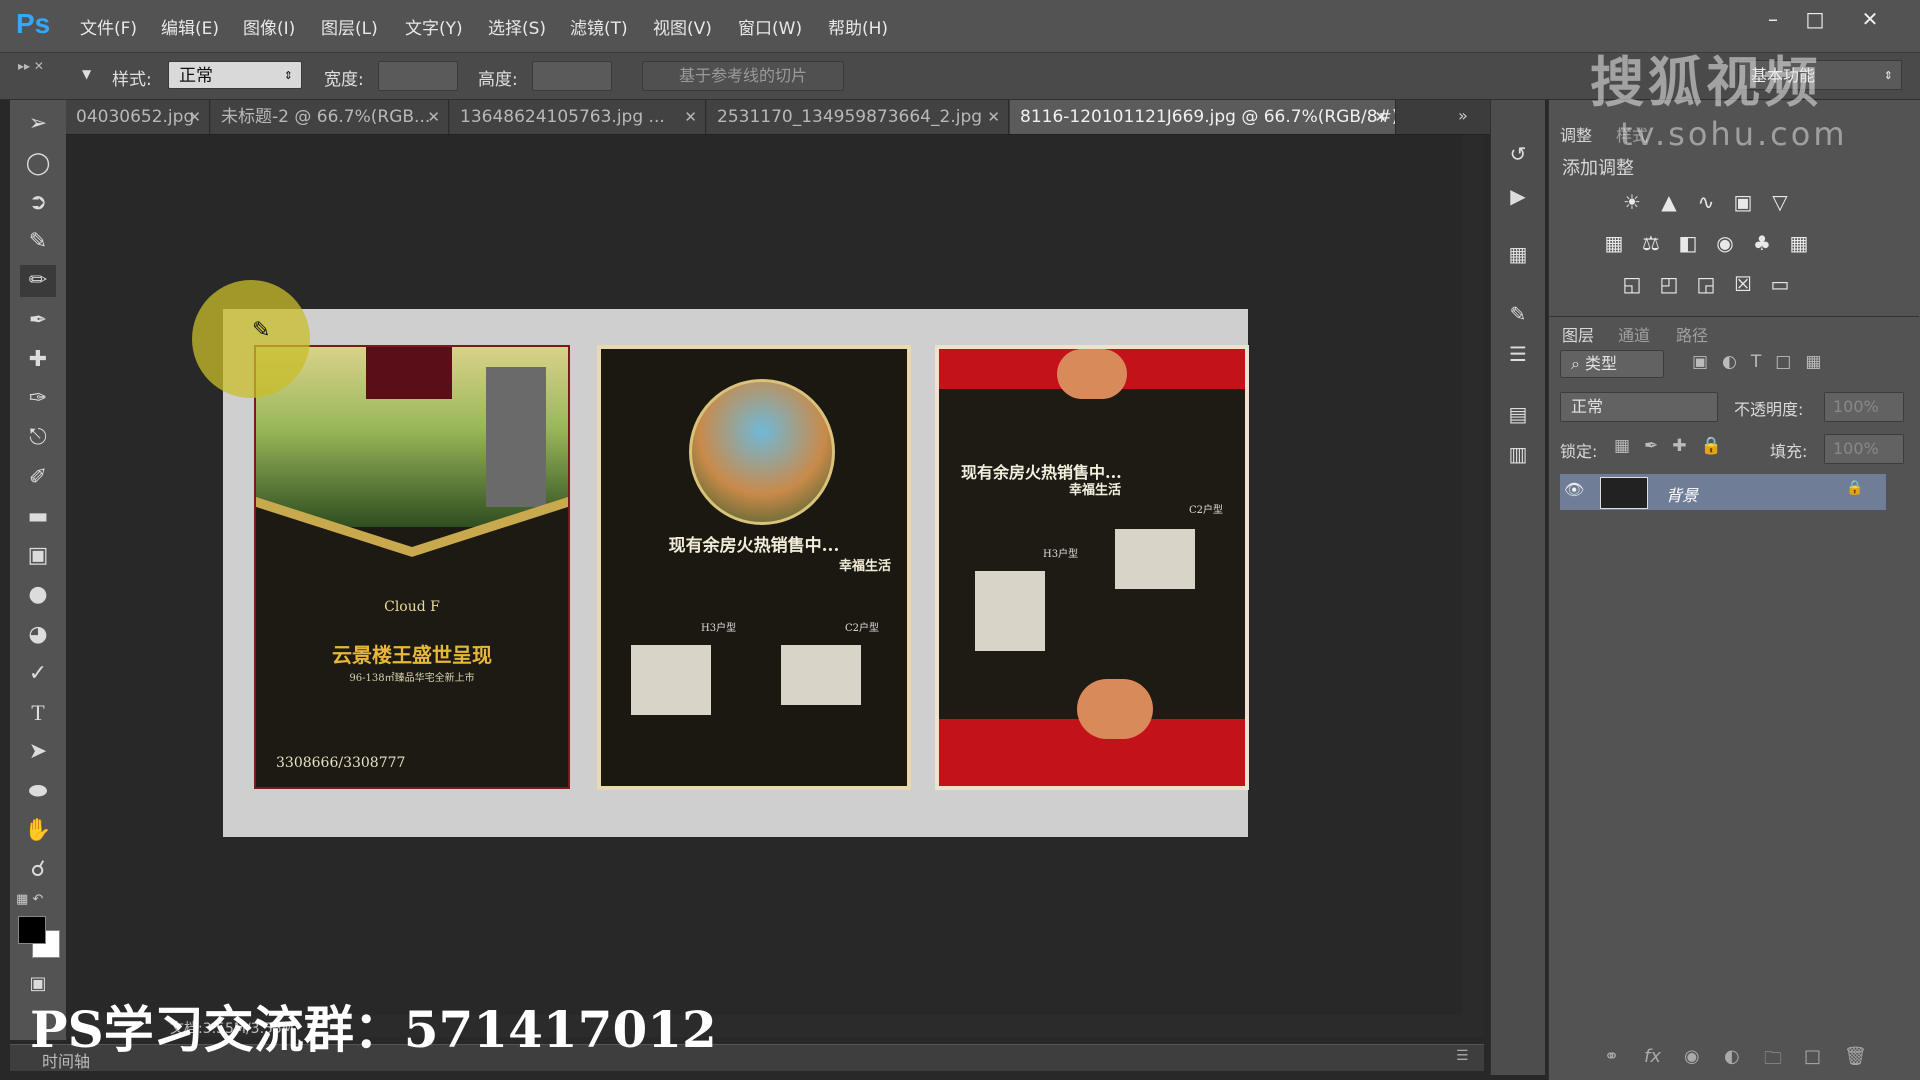 The height and width of the screenshot is (1080, 1920). Describe the element at coordinates (38, 438) in the screenshot. I see `clone-stamp-tool-icon: ⎋` at that location.